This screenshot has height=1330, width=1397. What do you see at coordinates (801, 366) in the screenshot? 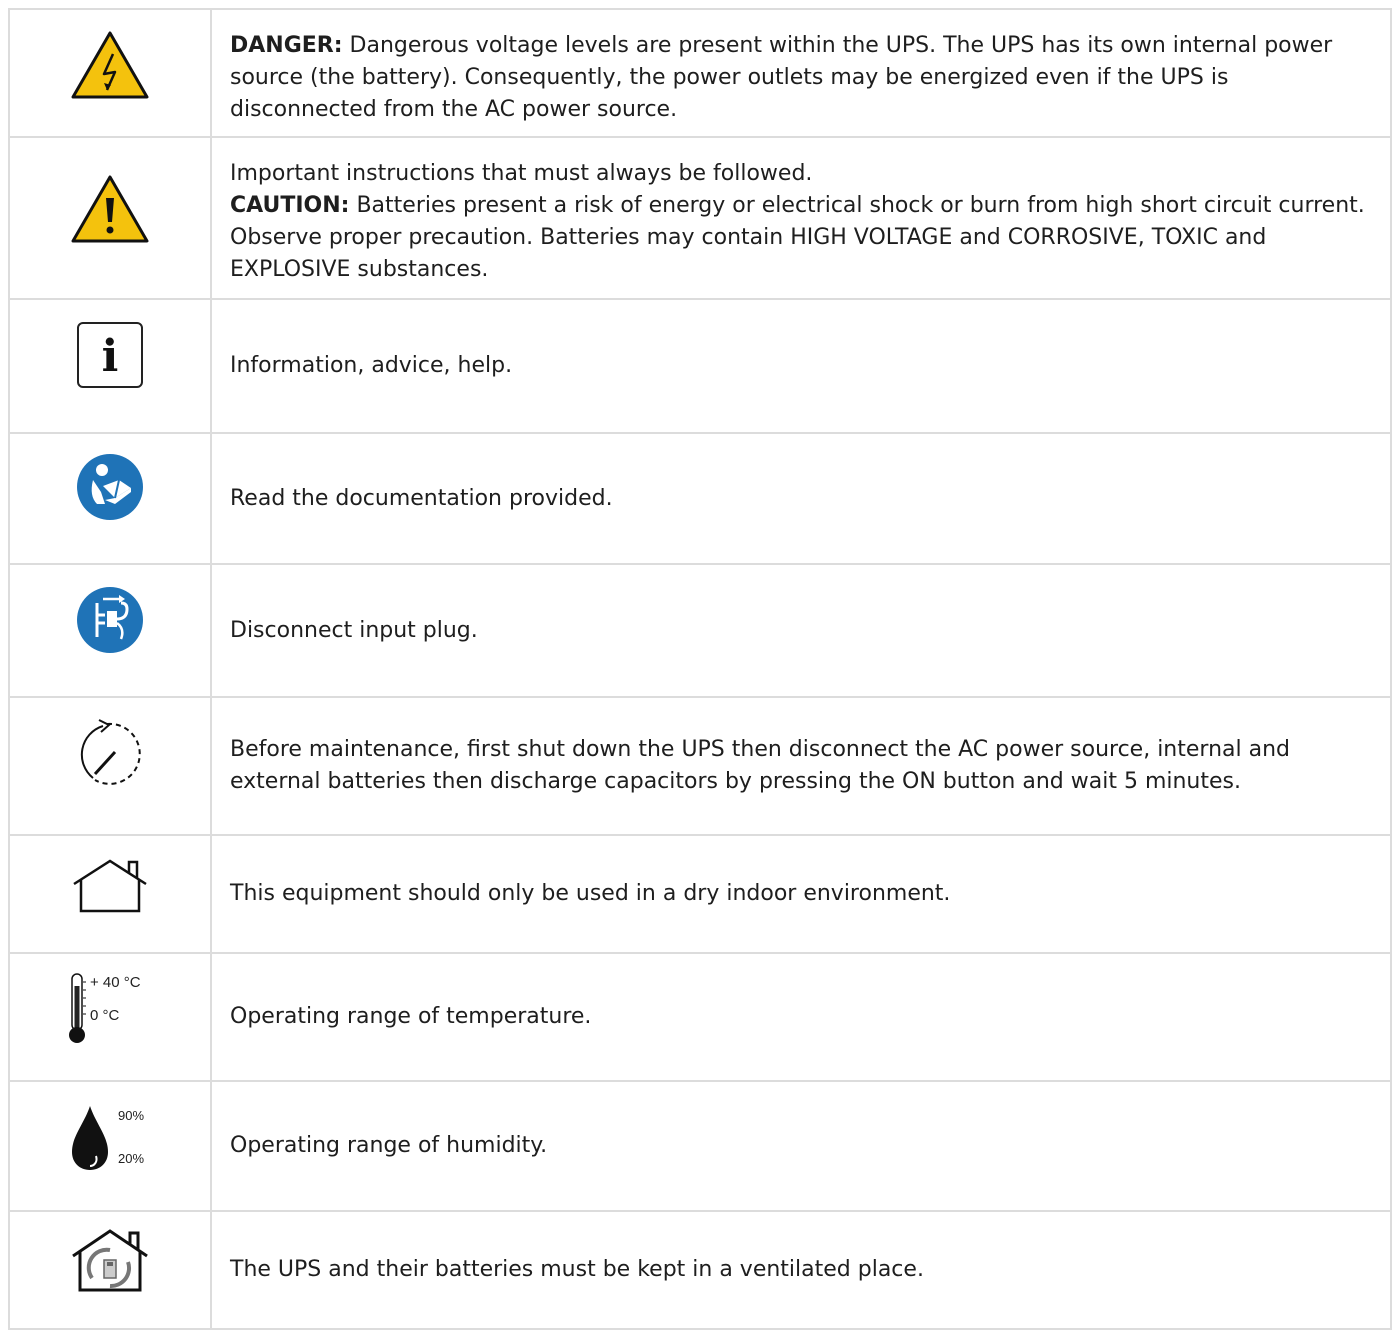
I see `text-cell: Information, advice, help.` at bounding box center [801, 366].